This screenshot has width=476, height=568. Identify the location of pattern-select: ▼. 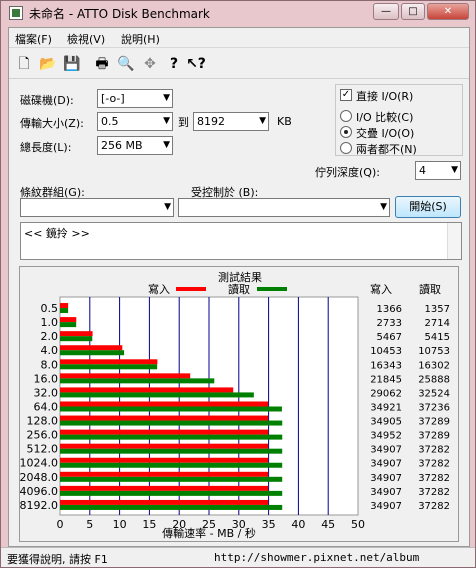
(97, 207).